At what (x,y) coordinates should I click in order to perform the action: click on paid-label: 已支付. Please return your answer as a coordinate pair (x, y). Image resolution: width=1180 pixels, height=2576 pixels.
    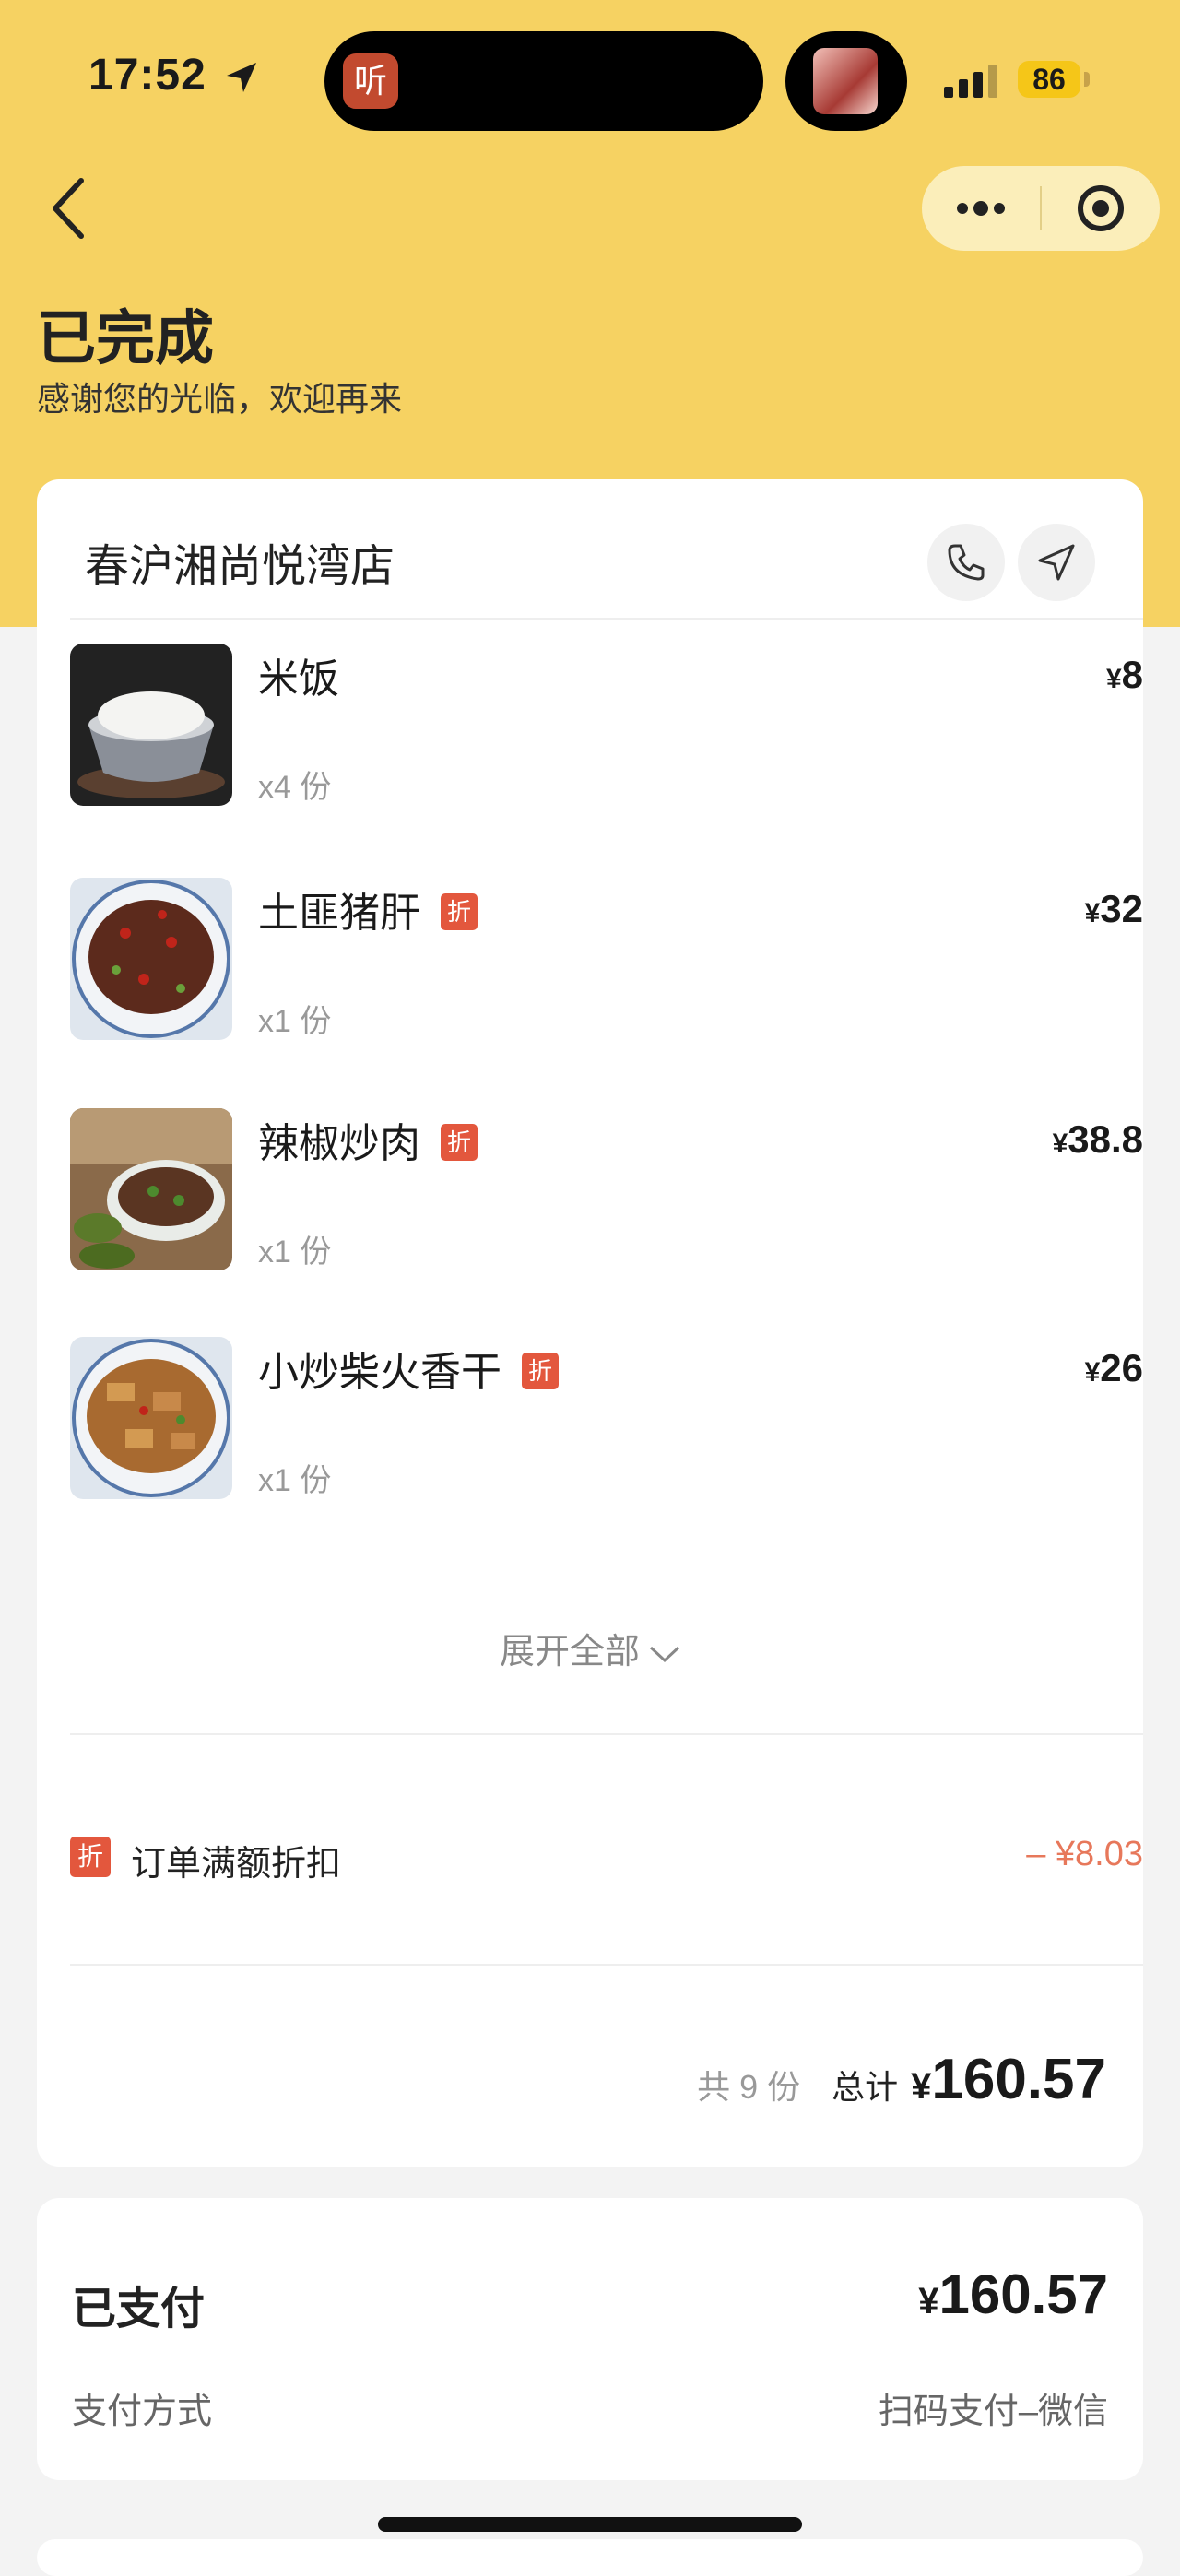
    Looking at the image, I should click on (139, 2309).